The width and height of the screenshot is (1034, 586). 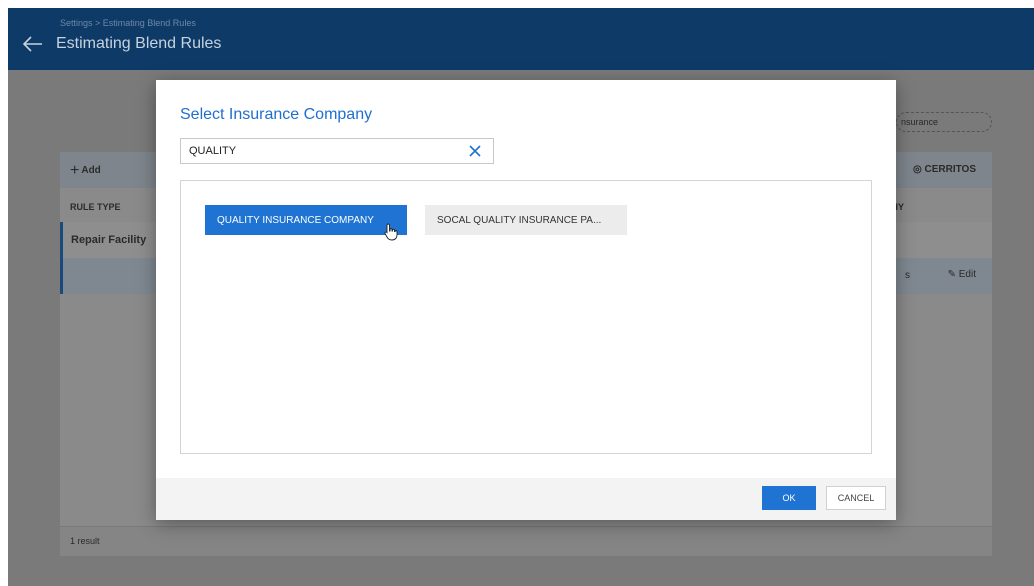 I want to click on dialog-footer: OK CANCEL, so click(x=526, y=499).